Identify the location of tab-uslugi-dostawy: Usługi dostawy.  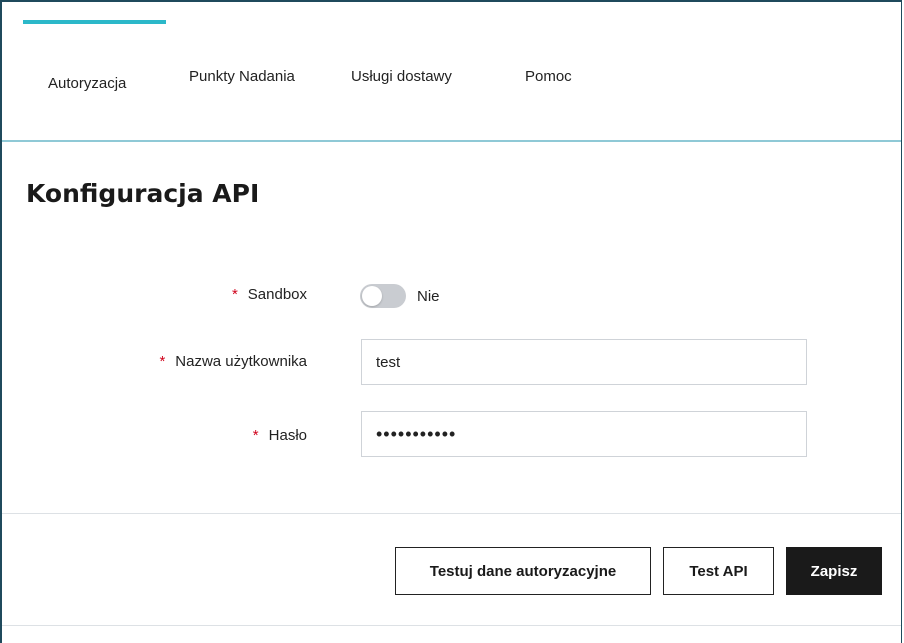
(401, 76).